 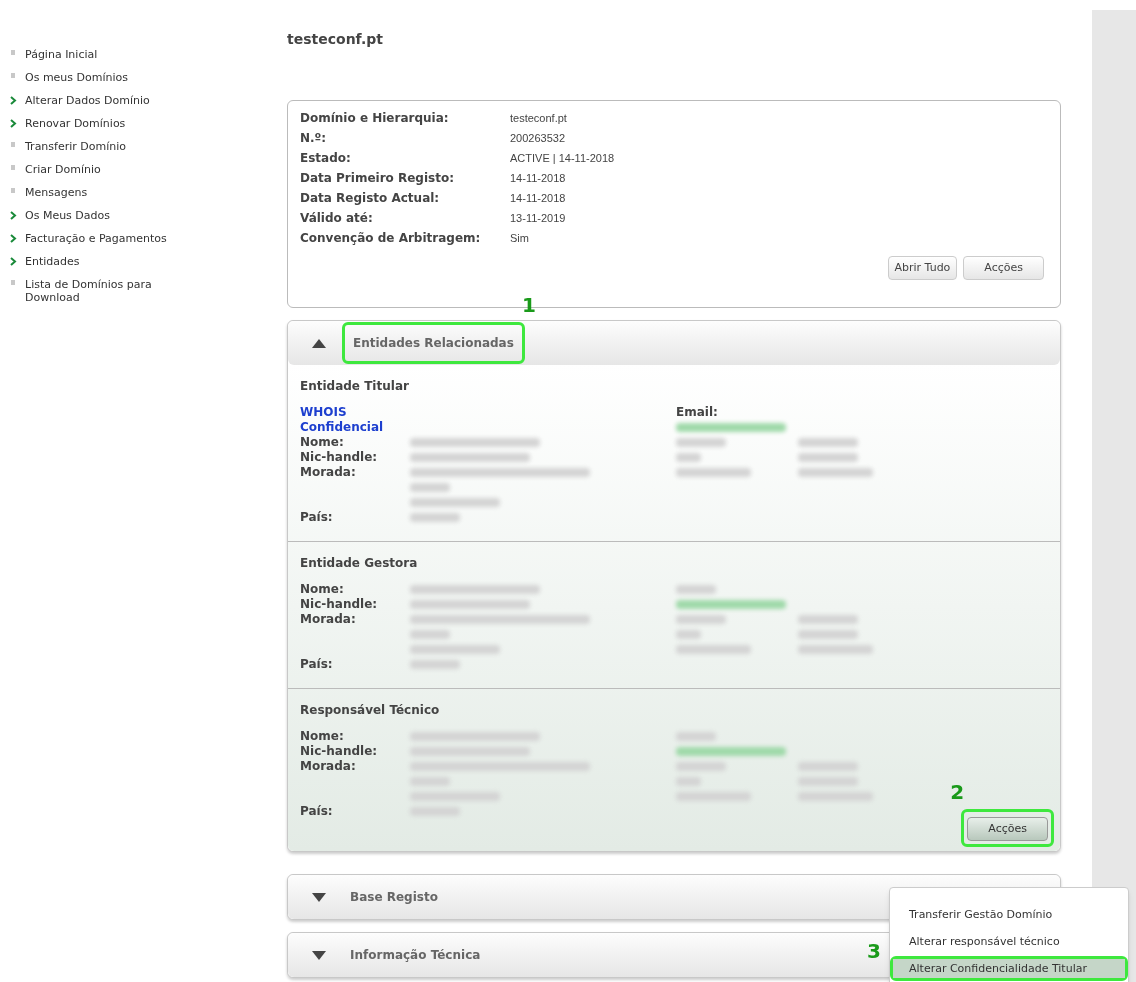 I want to click on field-label: Data Primeiro Registo:, so click(x=377, y=178).